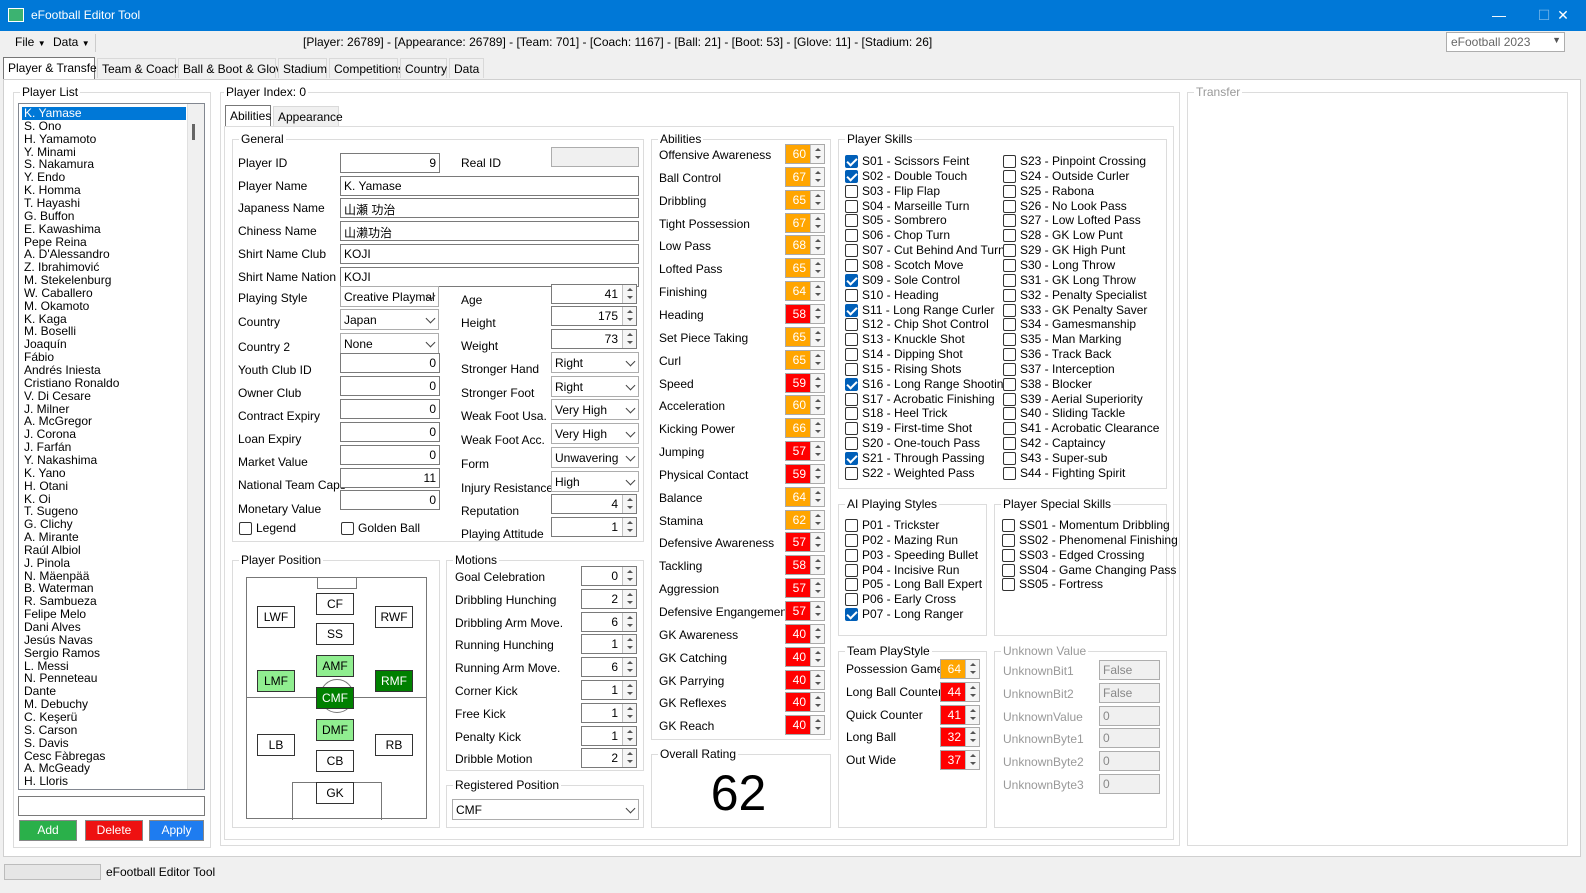 This screenshot has height=893, width=1586. I want to click on skill-checkbox: S44 - Fighting Spirit, so click(1083, 473).